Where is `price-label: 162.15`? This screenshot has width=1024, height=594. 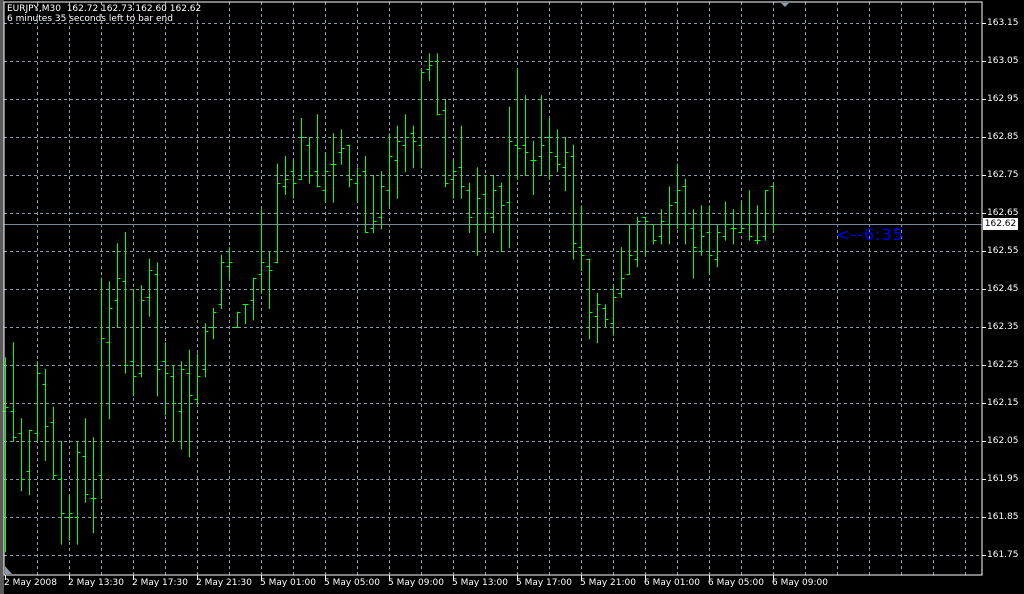
price-label: 162.15 is located at coordinates (1003, 402).